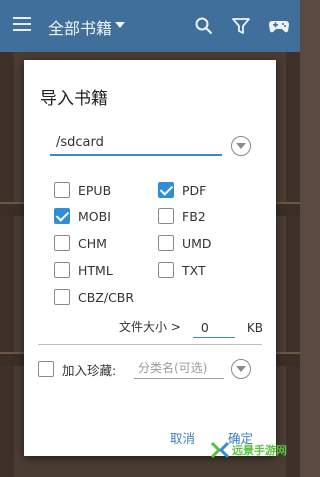 The width and height of the screenshot is (320, 477). I want to click on dialog-title: 导入书籍, so click(74, 99).